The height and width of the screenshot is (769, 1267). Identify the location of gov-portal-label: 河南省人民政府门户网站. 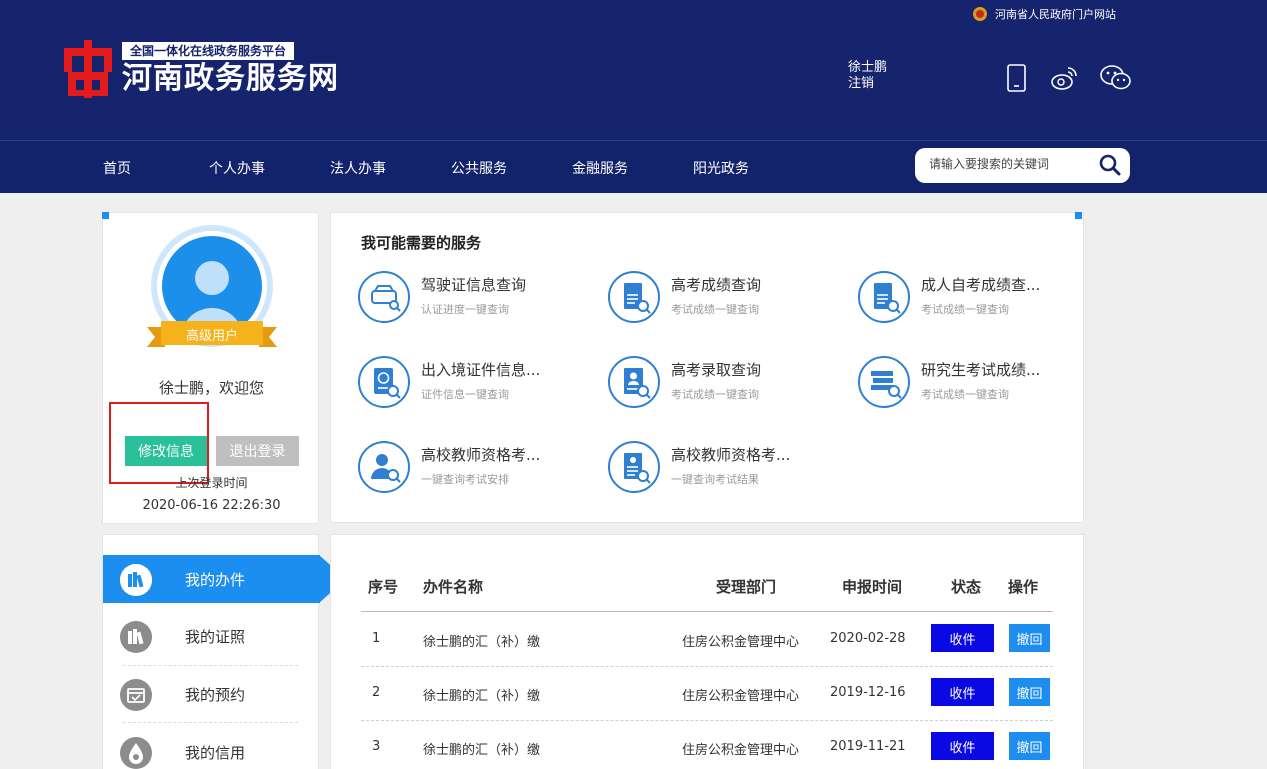
(1055, 14).